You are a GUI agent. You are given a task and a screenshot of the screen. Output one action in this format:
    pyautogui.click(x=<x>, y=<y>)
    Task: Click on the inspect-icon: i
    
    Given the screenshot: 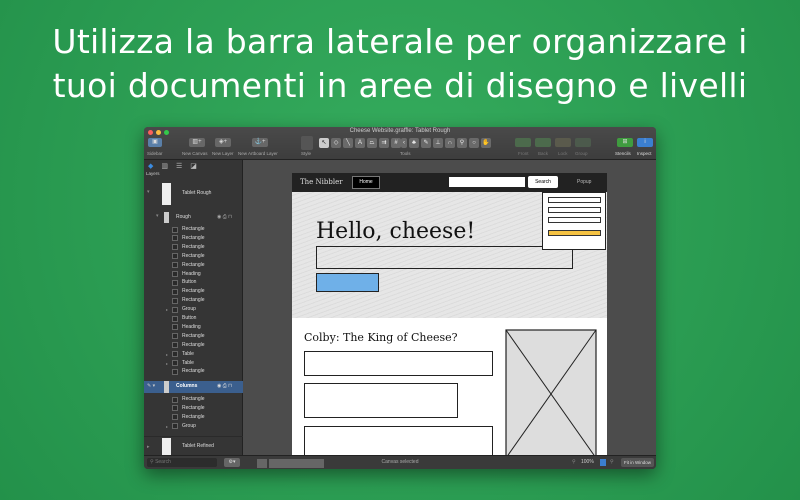 What is the action you would take?
    pyautogui.click(x=645, y=142)
    